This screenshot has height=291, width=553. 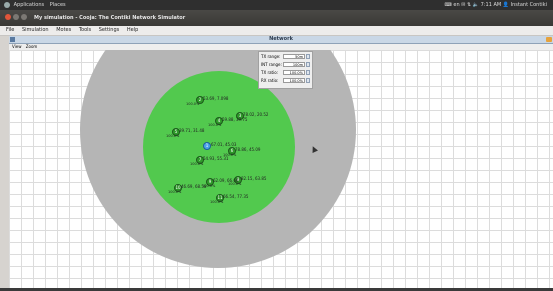 What do you see at coordinates (24, 17) in the screenshot?
I see `maximize-window-icon` at bounding box center [24, 17].